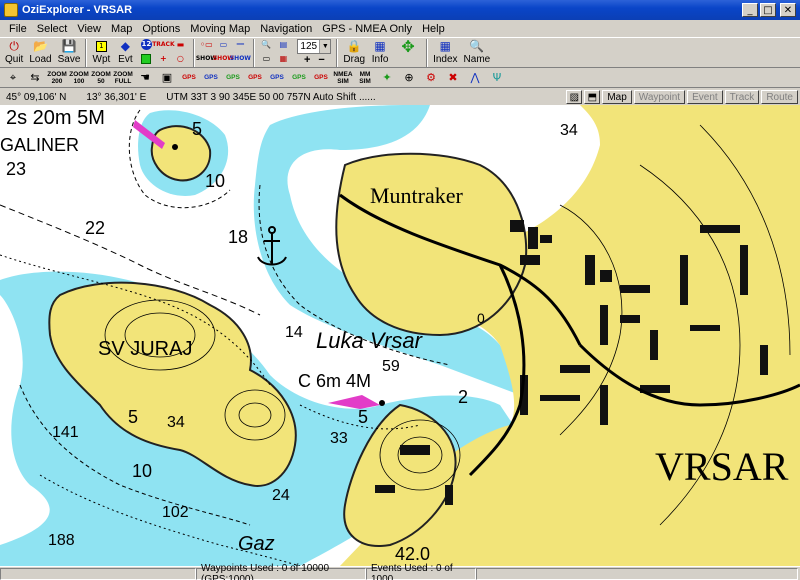  Describe the element at coordinates (343, 78) in the screenshot. I see `nmea-sim-button: NMEA SIM` at that location.